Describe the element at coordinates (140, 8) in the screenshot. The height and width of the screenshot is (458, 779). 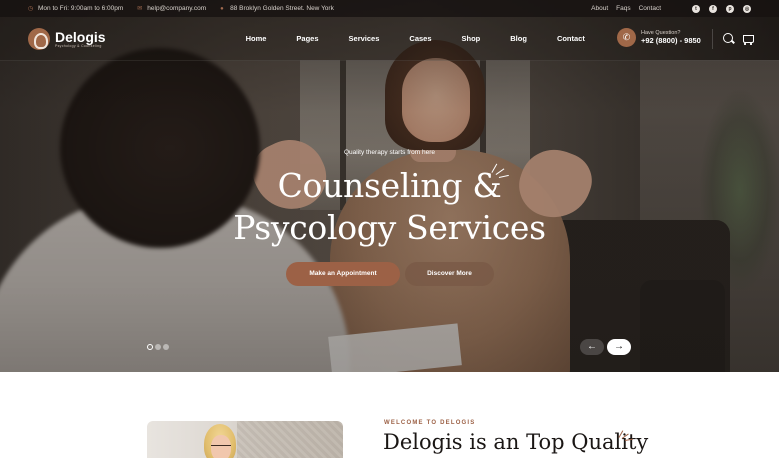
I see `mail-icon: ✉` at that location.